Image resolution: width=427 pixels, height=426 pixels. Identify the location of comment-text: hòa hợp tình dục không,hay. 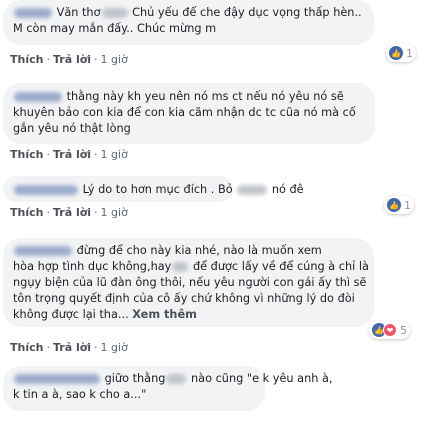
(92, 266).